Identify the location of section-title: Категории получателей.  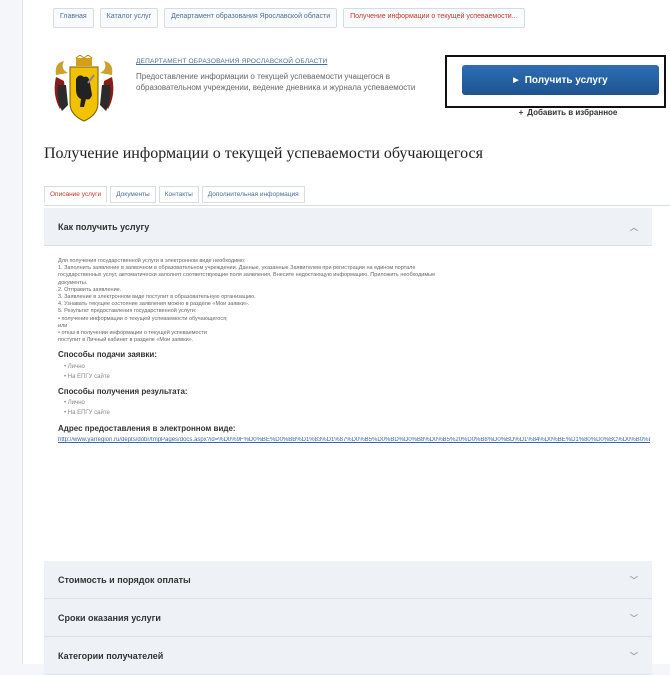
(111, 655).